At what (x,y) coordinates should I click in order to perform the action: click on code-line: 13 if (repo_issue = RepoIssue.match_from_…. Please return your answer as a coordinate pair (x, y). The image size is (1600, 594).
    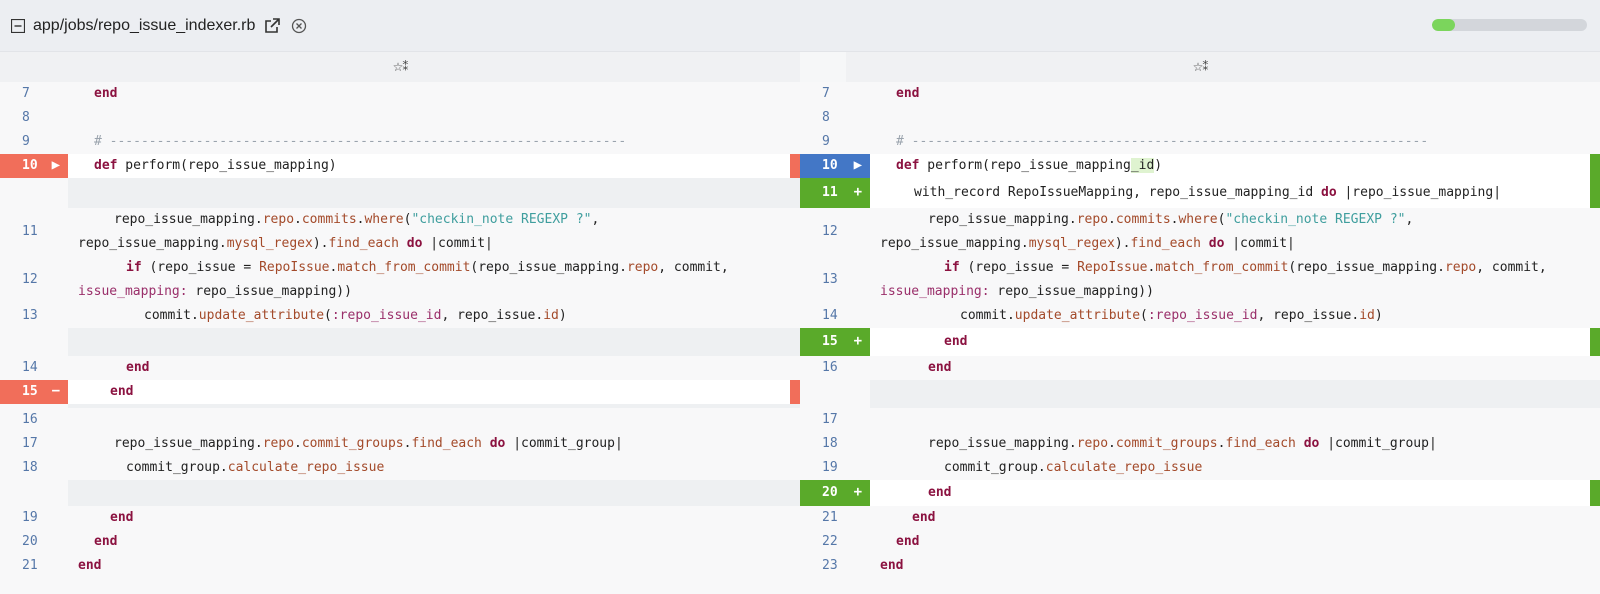
    Looking at the image, I should click on (1200, 280).